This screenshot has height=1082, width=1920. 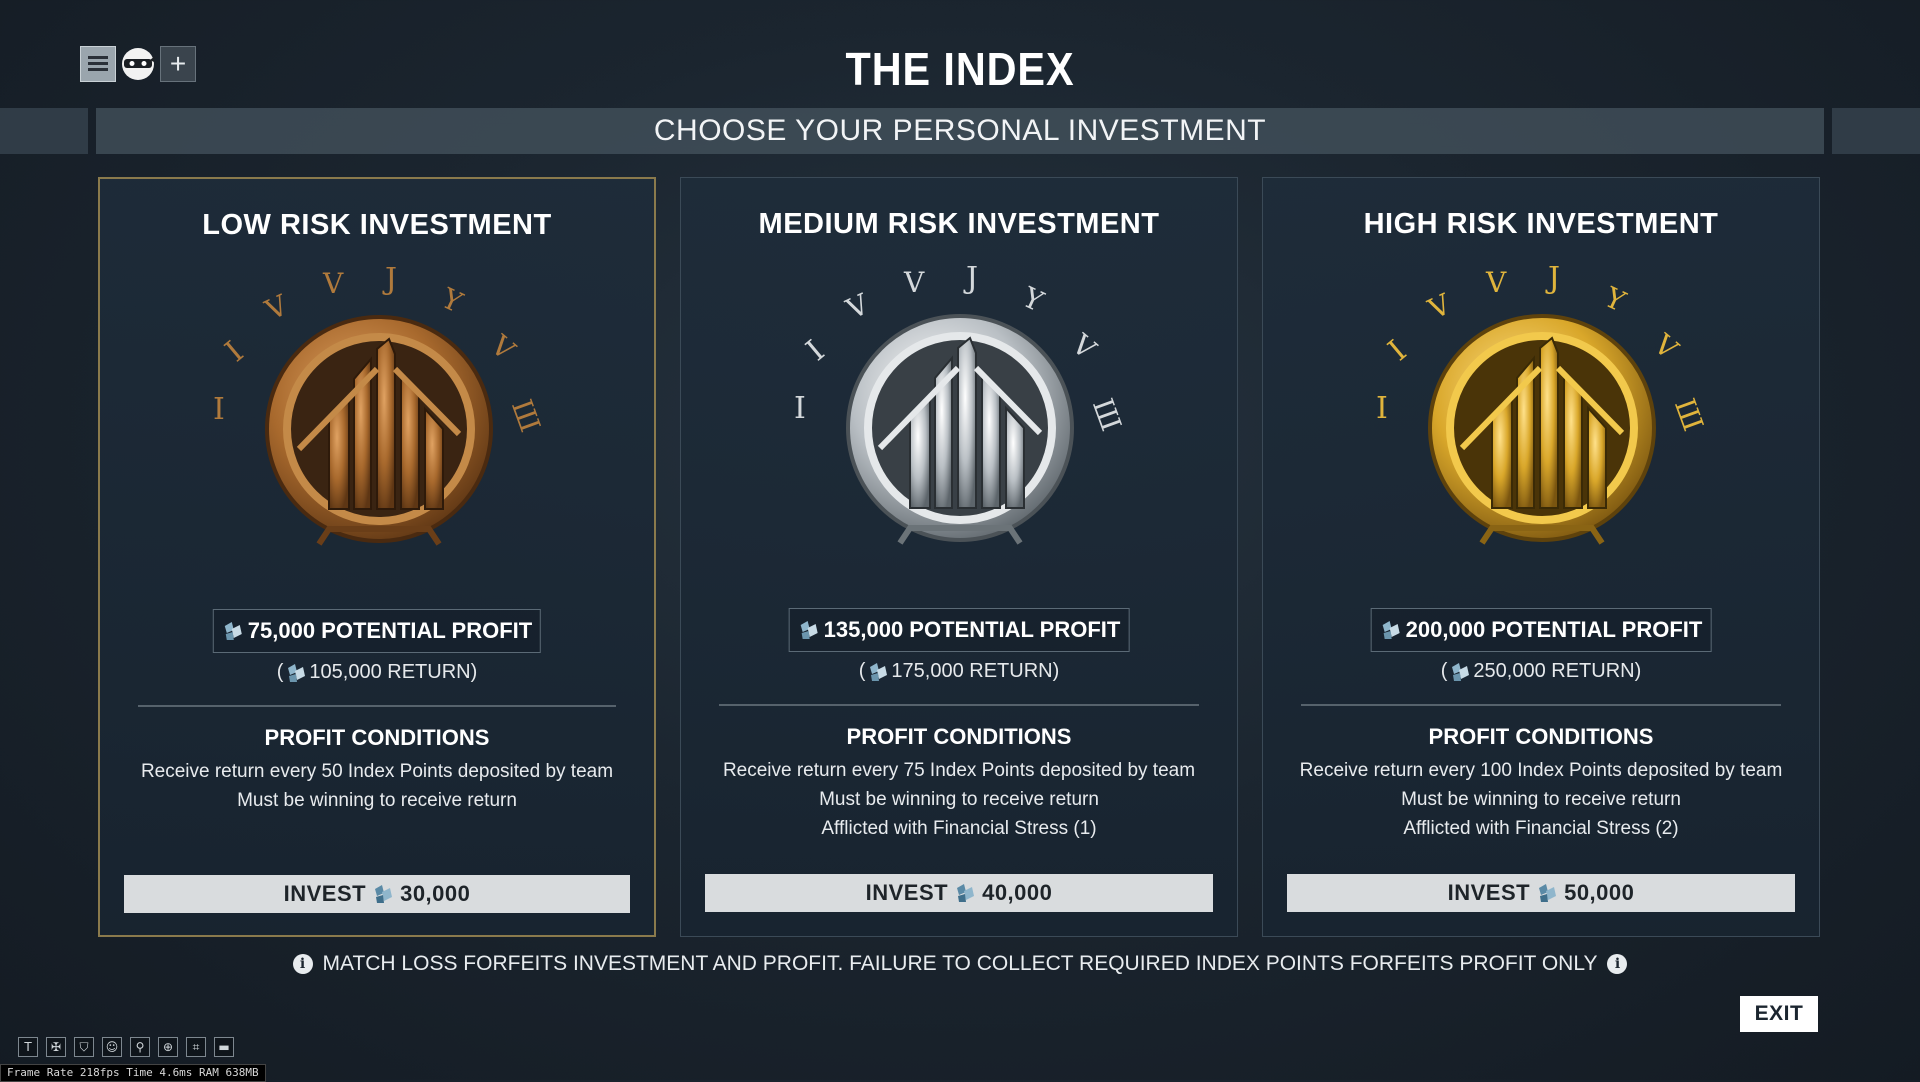 What do you see at coordinates (112, 1047) in the screenshot?
I see `face-icon: ☺` at bounding box center [112, 1047].